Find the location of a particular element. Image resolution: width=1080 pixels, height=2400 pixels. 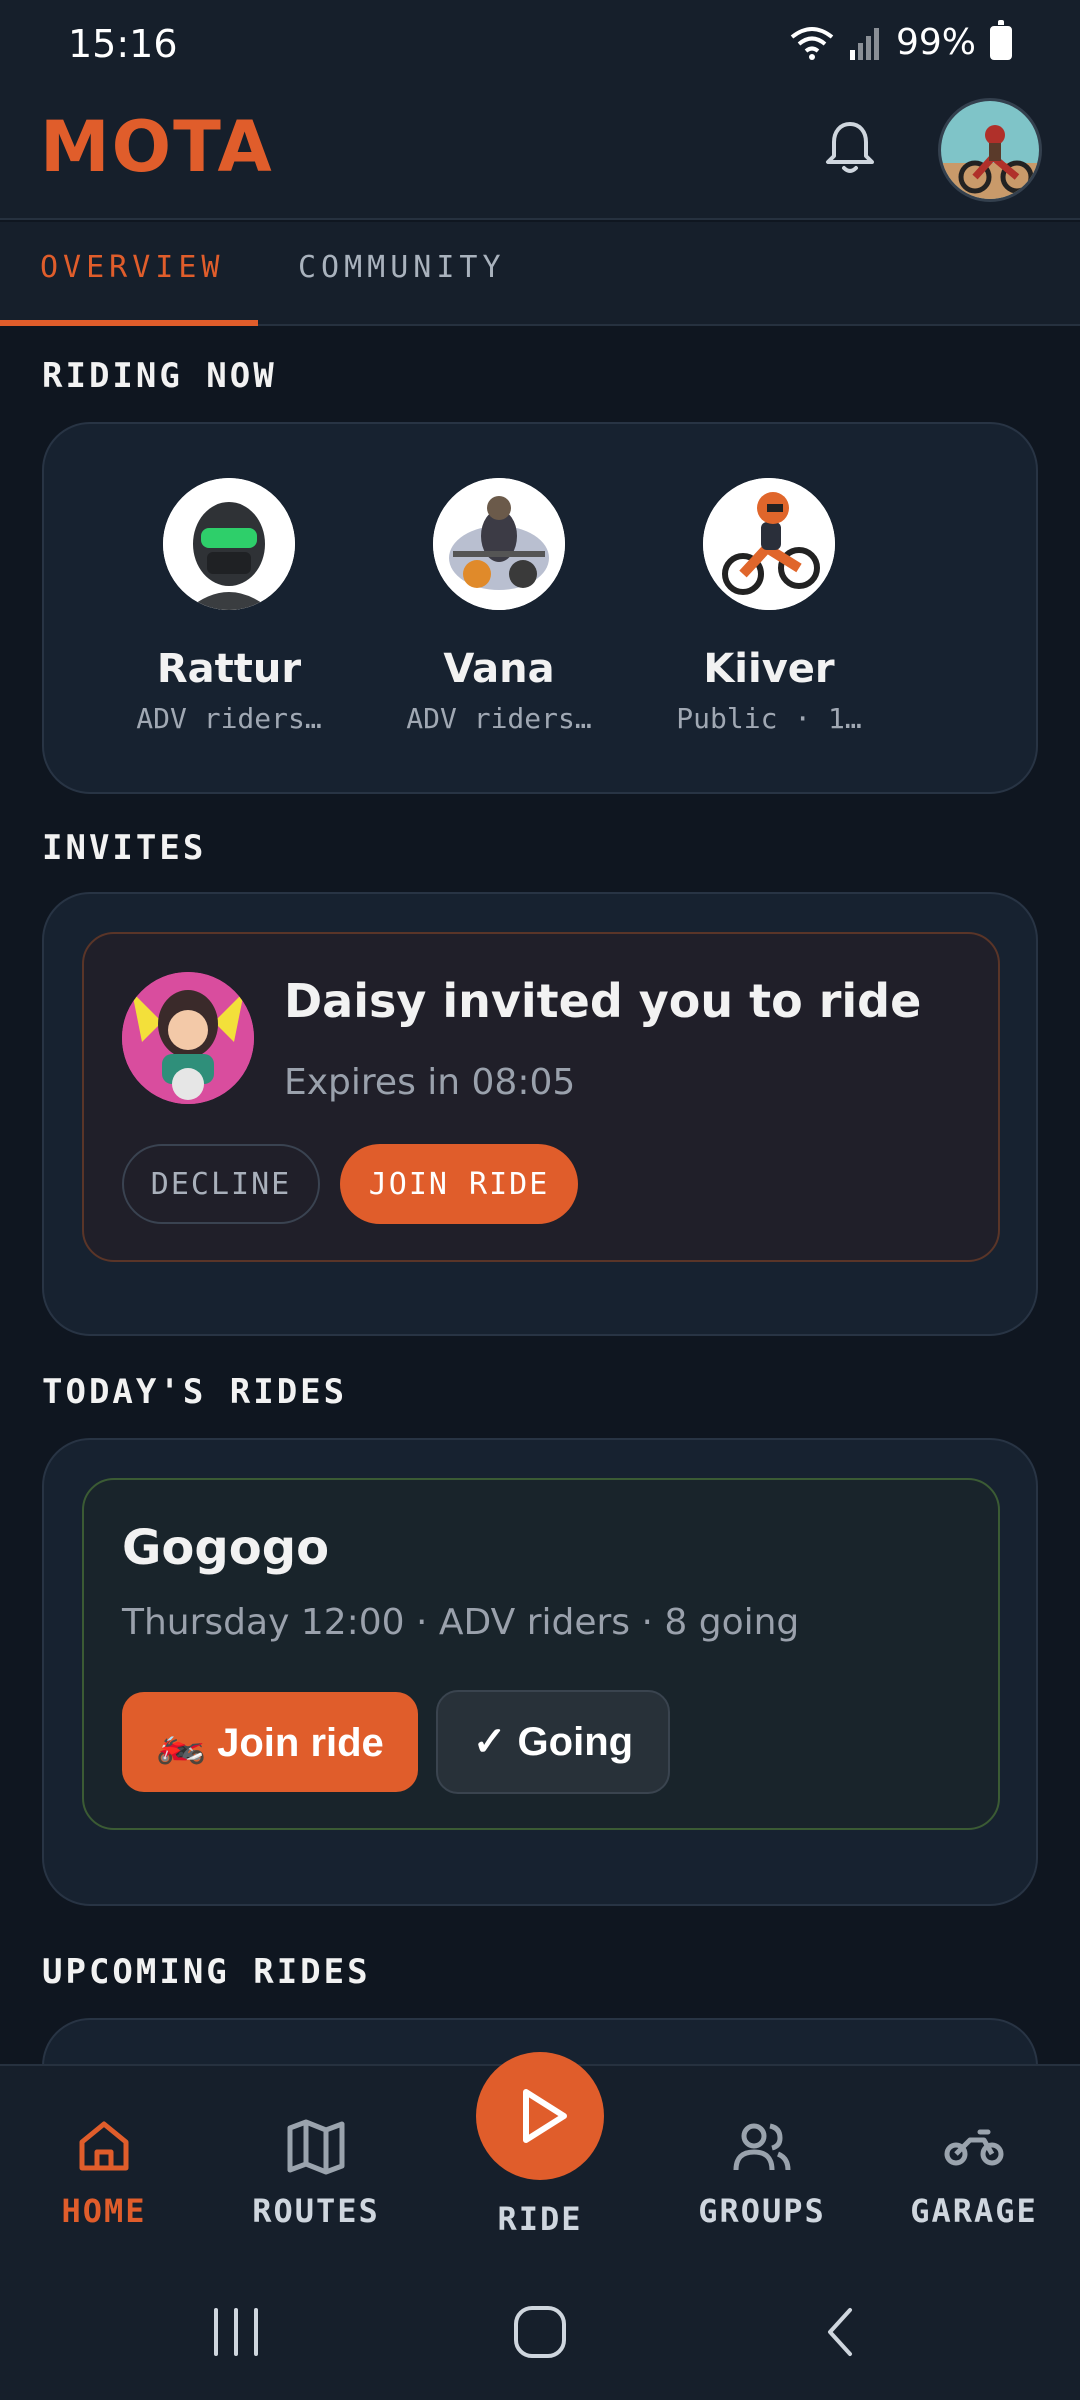

wifi-icon is located at coordinates (812, 43).